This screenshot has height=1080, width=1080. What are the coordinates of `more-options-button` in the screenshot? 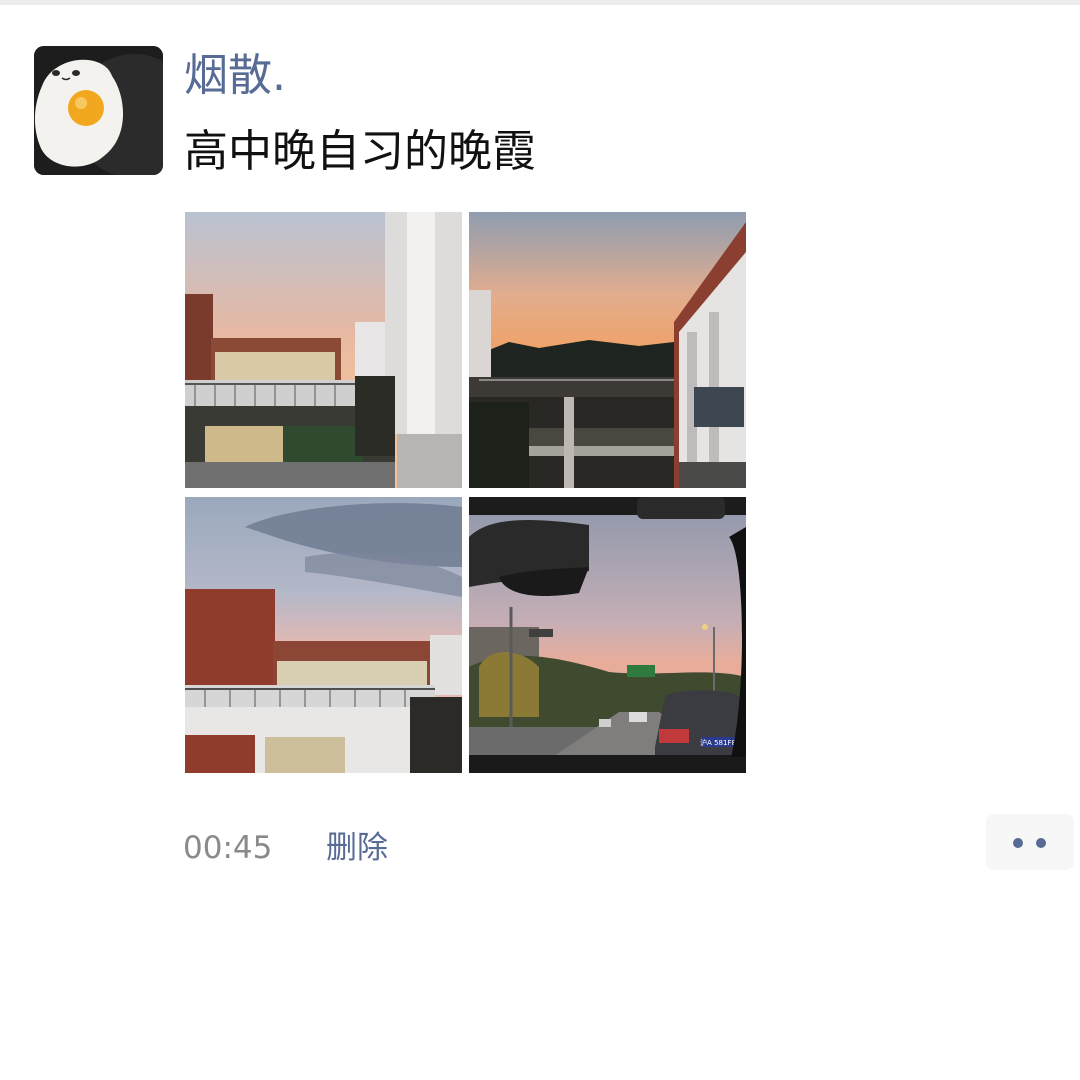 It's located at (1030, 842).